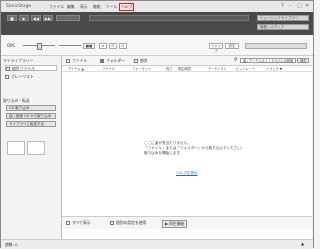 This screenshot has height=249, width=320. I want to click on search-input: 曲 / アーティスト / アルバムの検索, so click(268, 60).